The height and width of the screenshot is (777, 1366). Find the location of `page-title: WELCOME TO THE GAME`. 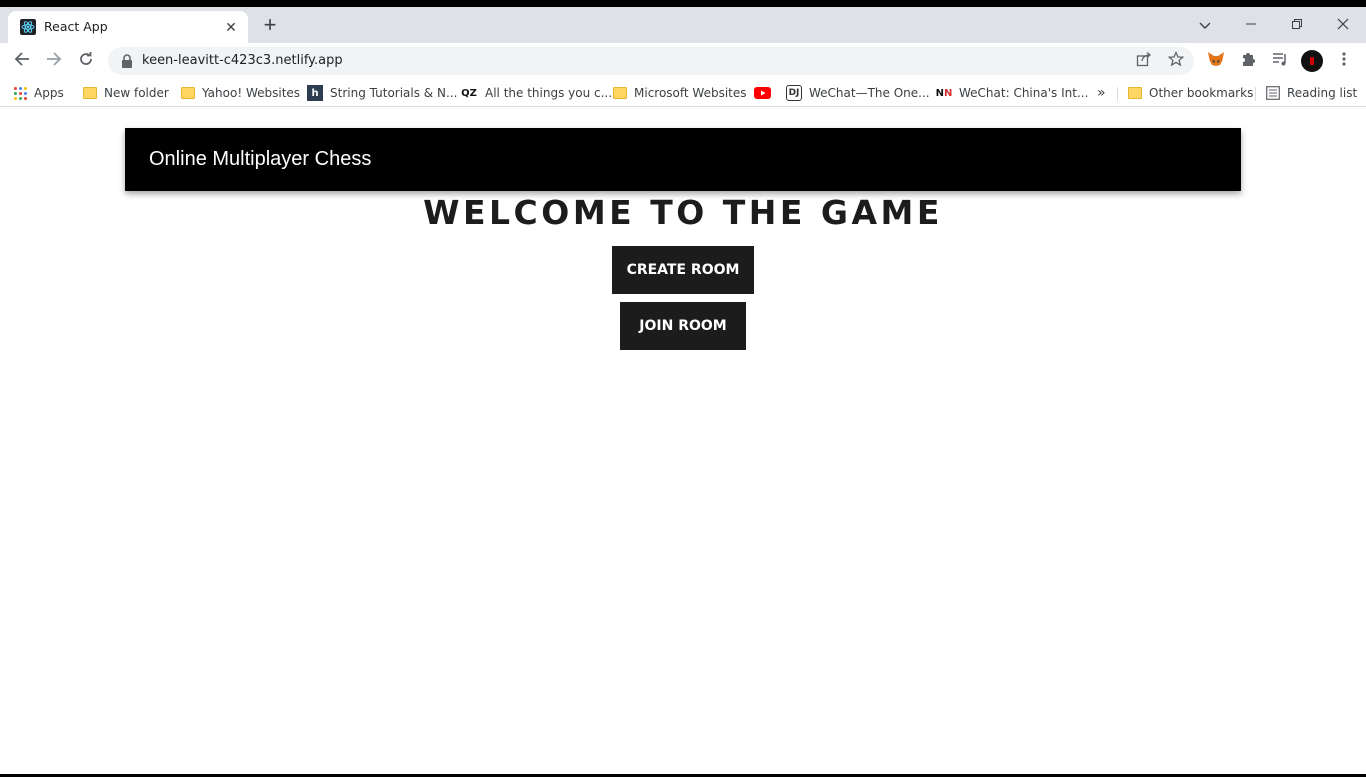

page-title: WELCOME TO THE GAME is located at coordinates (683, 212).